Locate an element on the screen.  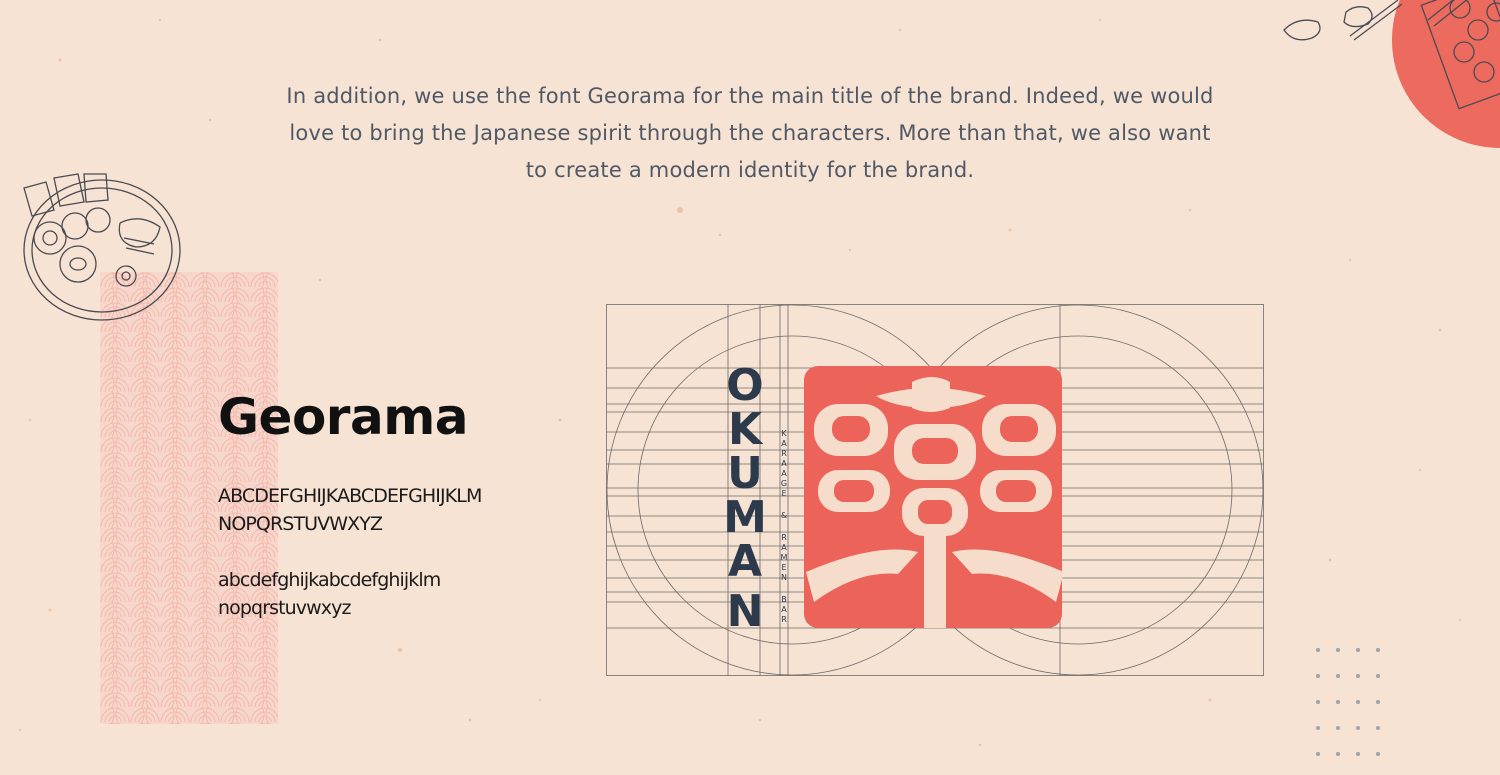
lowercase-line-2: nopqrstuvwxyz is located at coordinates (284, 608).